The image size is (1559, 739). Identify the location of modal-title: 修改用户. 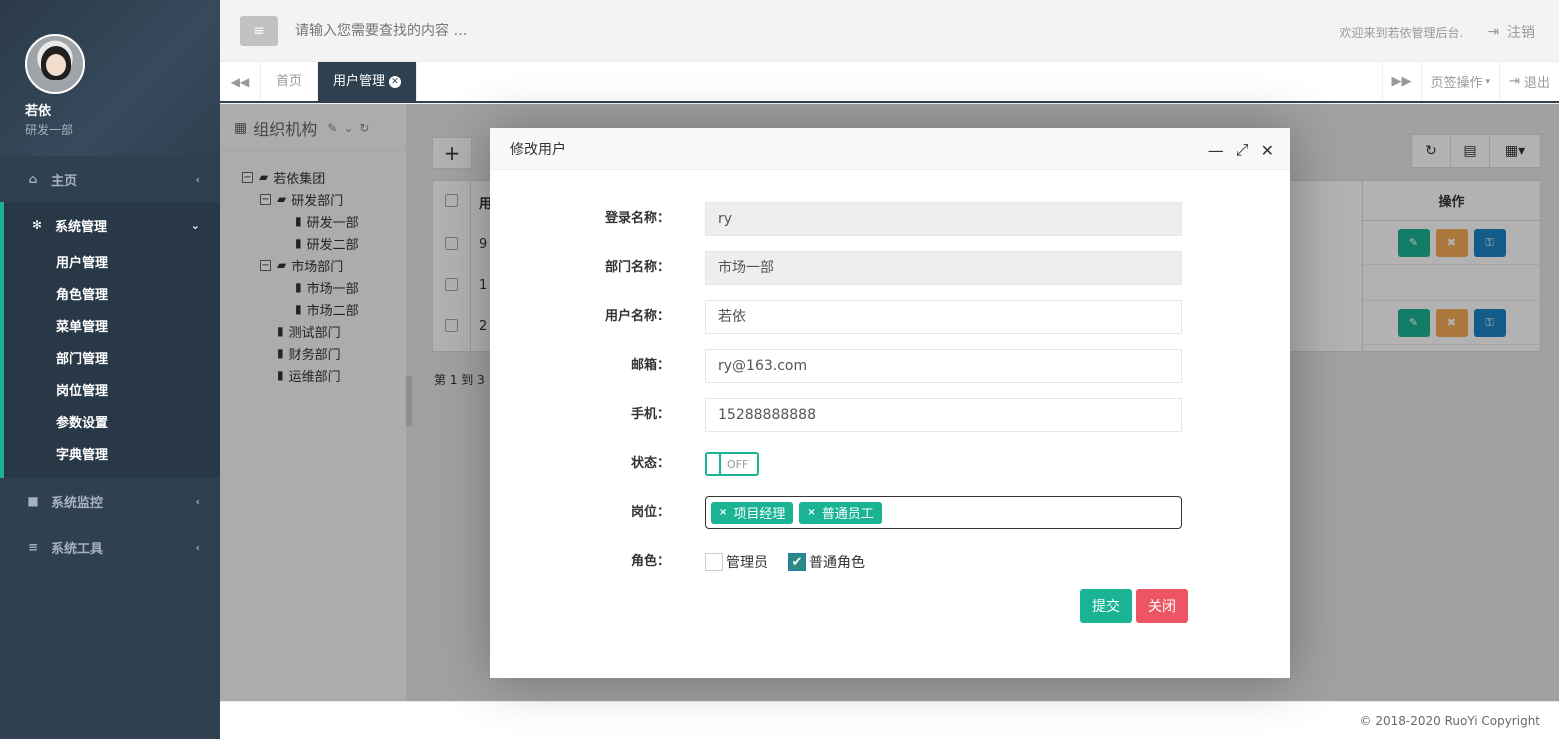
(538, 149).